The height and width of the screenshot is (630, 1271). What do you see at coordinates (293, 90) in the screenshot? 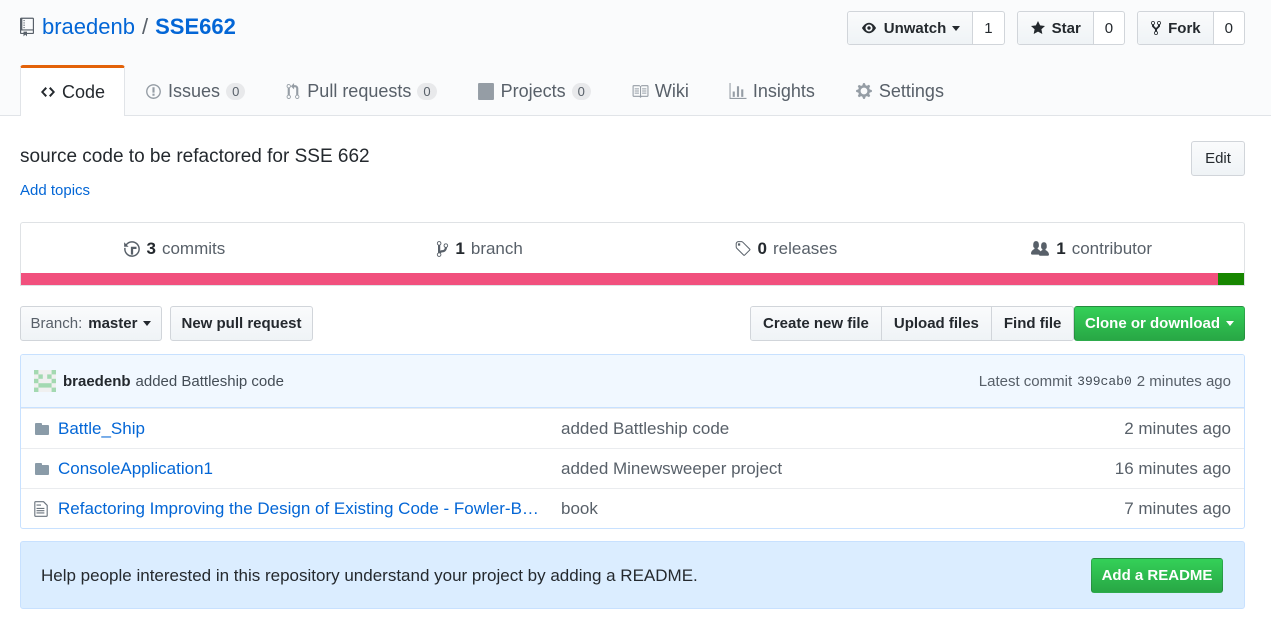
I see `pull-request-icon` at bounding box center [293, 90].